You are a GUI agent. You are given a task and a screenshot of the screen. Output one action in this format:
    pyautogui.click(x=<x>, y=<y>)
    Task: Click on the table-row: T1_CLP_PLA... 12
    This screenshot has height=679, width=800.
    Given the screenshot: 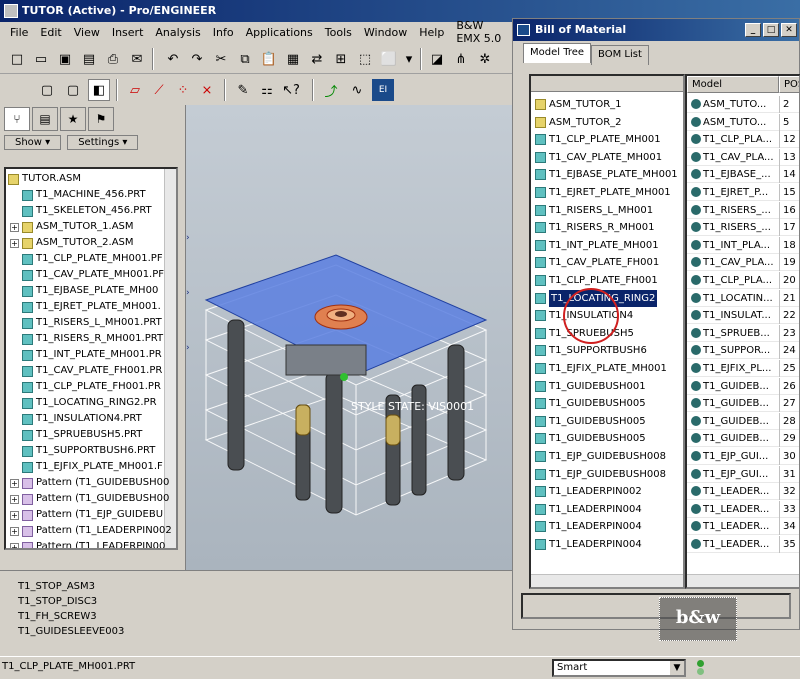 What is the action you would take?
    pyautogui.click(x=743, y=140)
    